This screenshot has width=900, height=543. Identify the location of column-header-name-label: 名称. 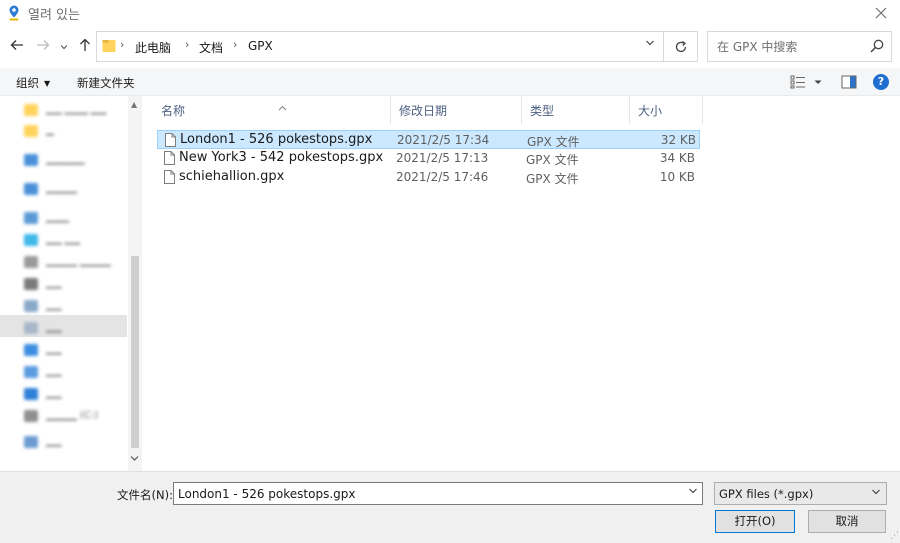
(173, 111).